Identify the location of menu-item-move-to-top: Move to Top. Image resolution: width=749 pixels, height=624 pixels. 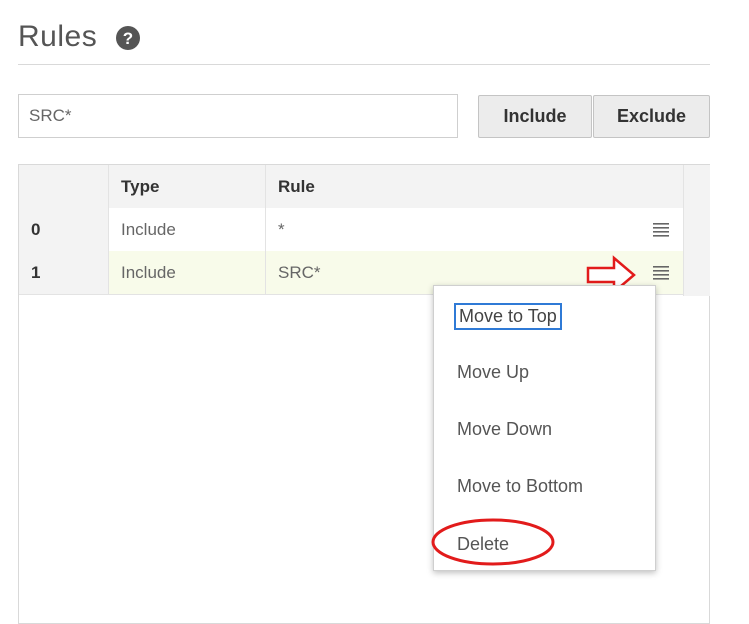
(508, 316).